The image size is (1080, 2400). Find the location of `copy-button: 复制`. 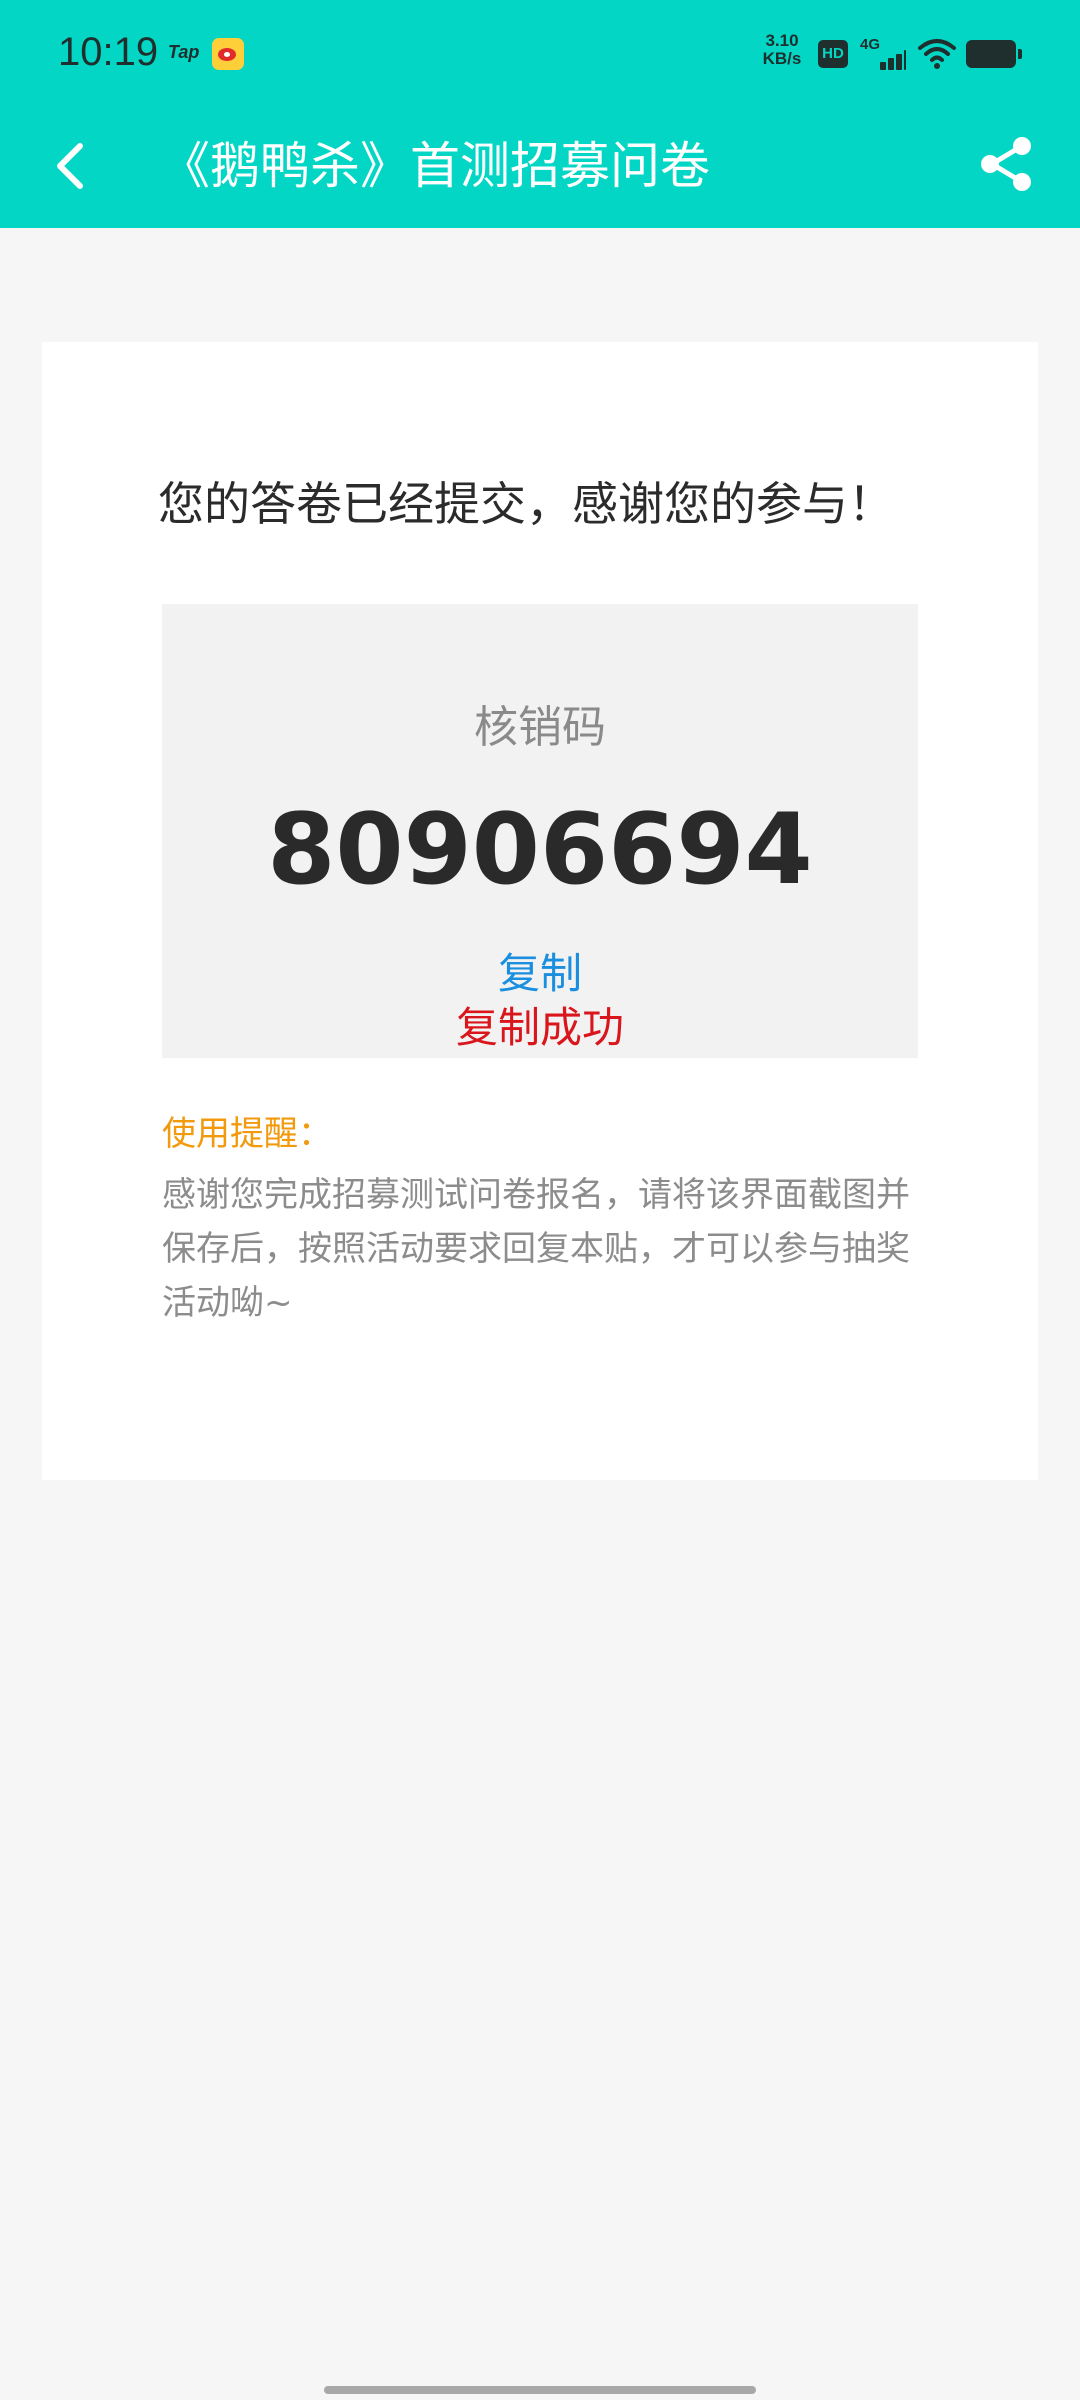

copy-button: 复制 is located at coordinates (540, 974).